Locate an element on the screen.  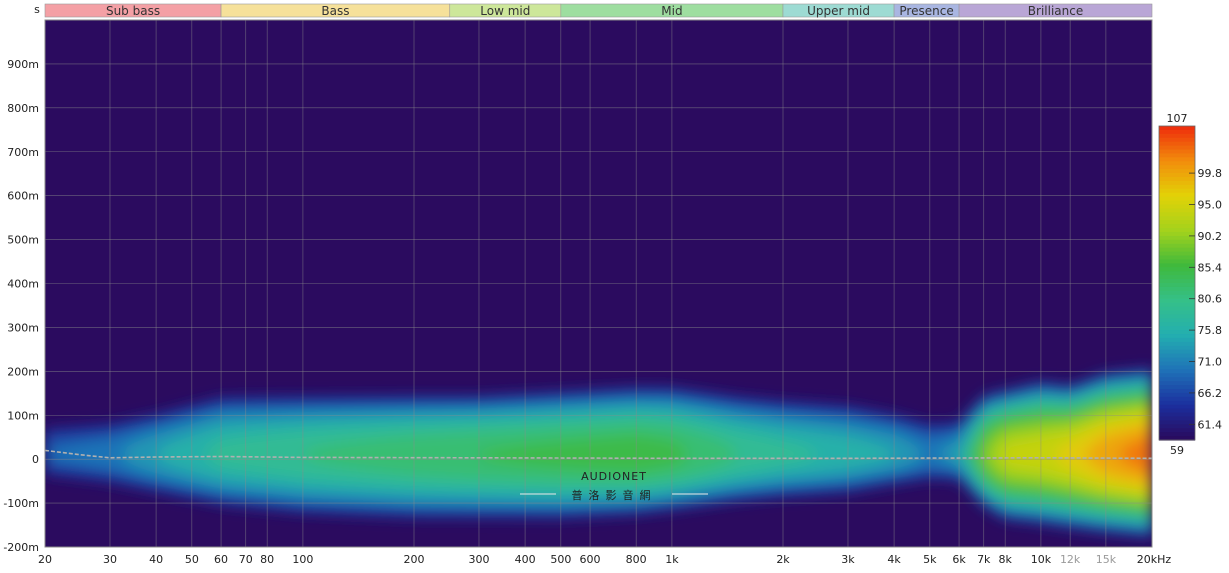
colorbar-tick-71-0: 71.0 is located at coordinates (1210, 362).